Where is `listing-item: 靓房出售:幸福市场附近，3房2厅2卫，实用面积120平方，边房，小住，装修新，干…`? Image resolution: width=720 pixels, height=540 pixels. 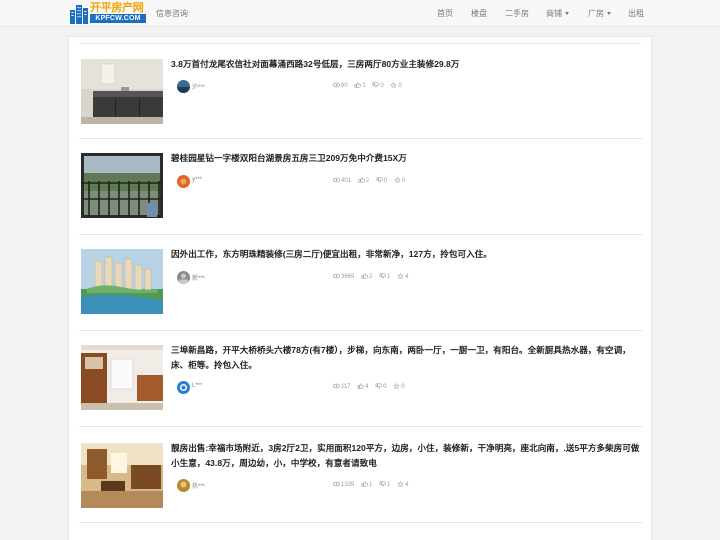 listing-item: 靓房出售:幸福市场附近，3房2厅2卫，实用面积120平方，边房，小住，装修新，干… is located at coordinates (361, 475).